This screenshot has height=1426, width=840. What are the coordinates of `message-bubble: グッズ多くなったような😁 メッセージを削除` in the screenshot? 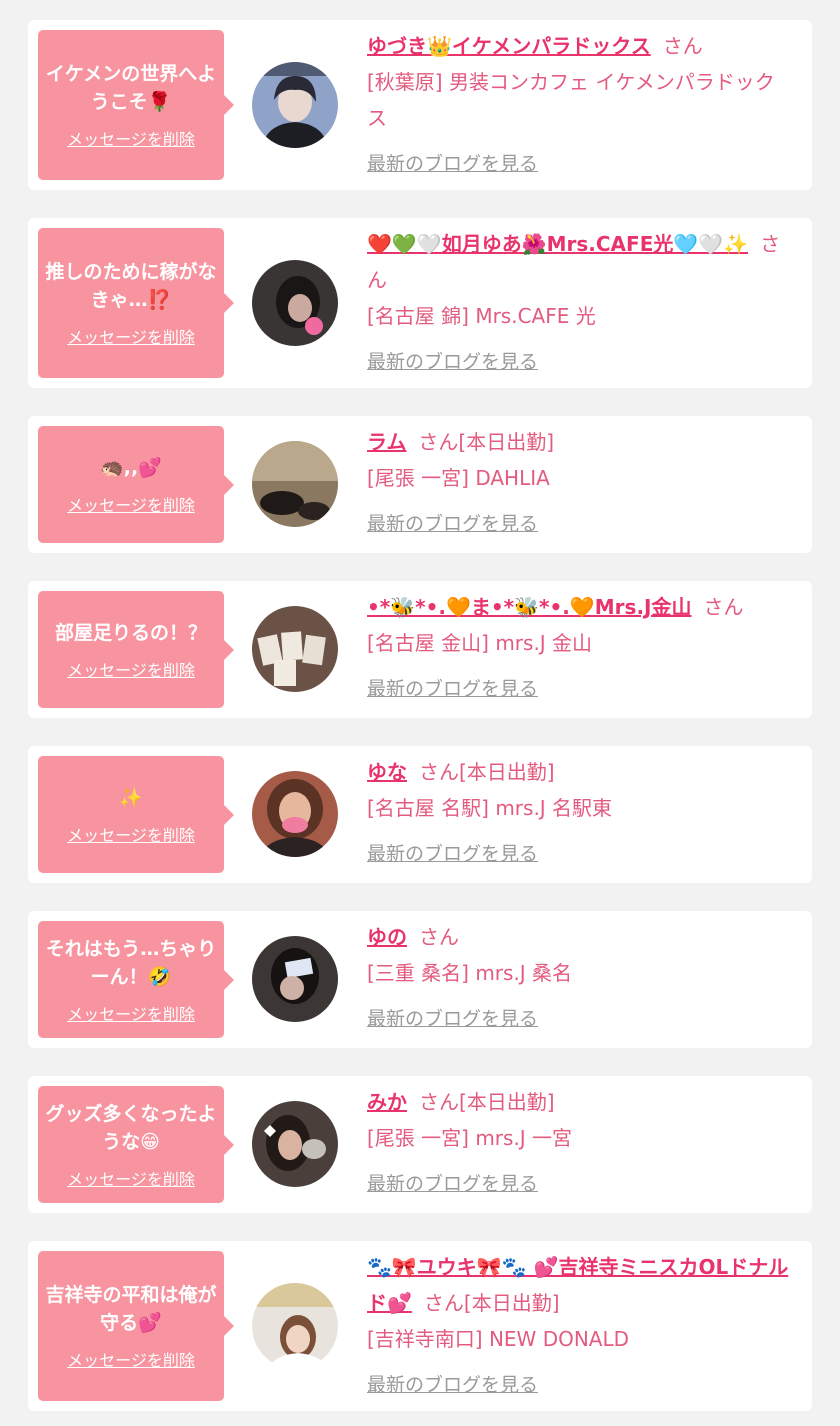 It's located at (136, 1144).